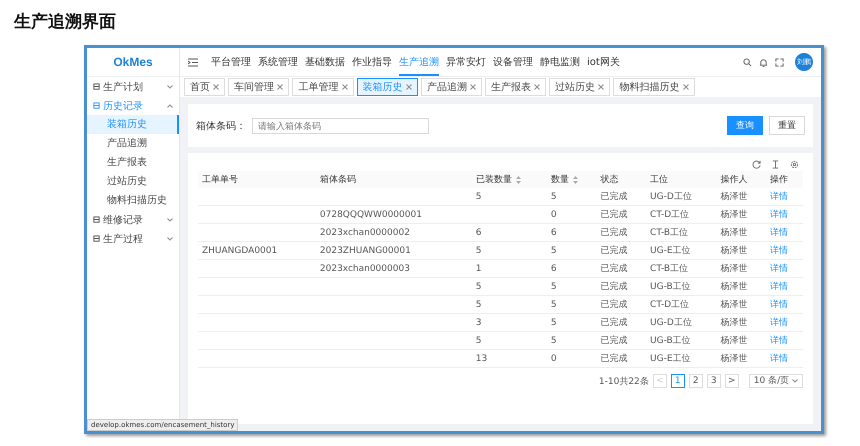  What do you see at coordinates (479, 323) in the screenshot?
I see `table-cell: 3` at bounding box center [479, 323].